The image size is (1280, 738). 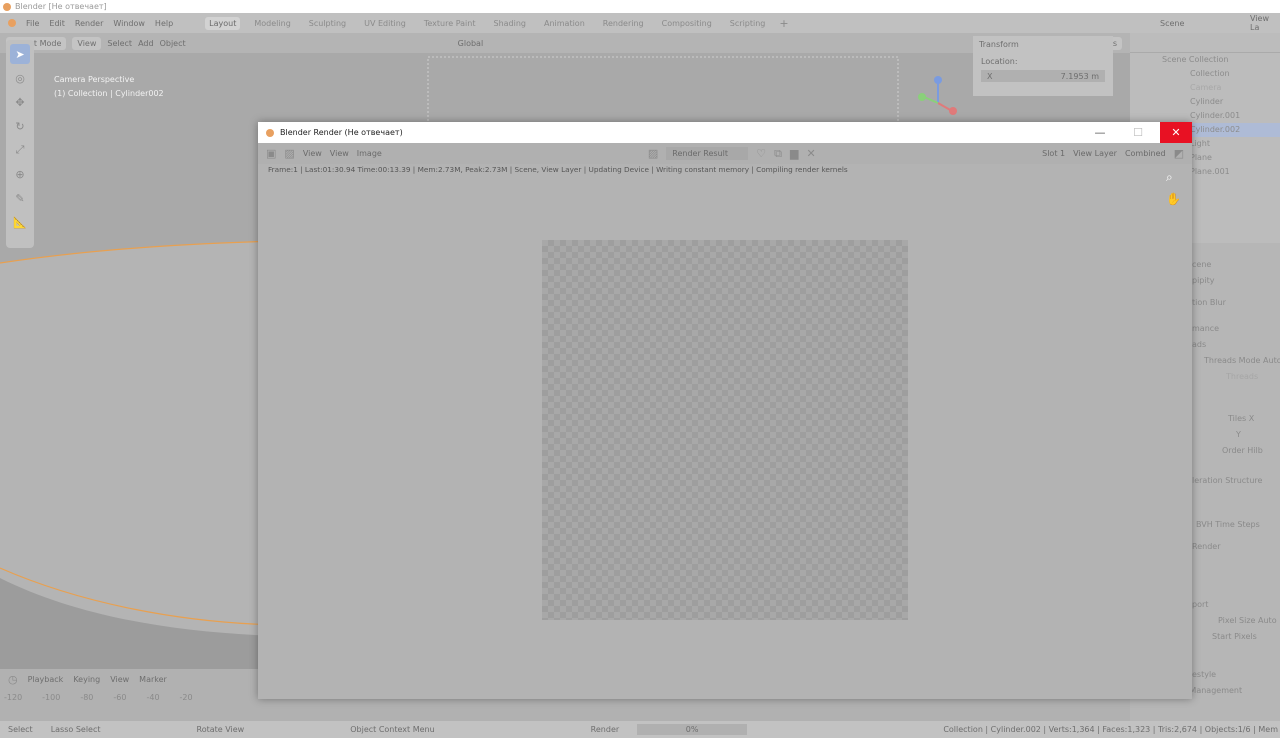 What do you see at coordinates (164, 23) in the screenshot?
I see `menu-help: Help` at bounding box center [164, 23].